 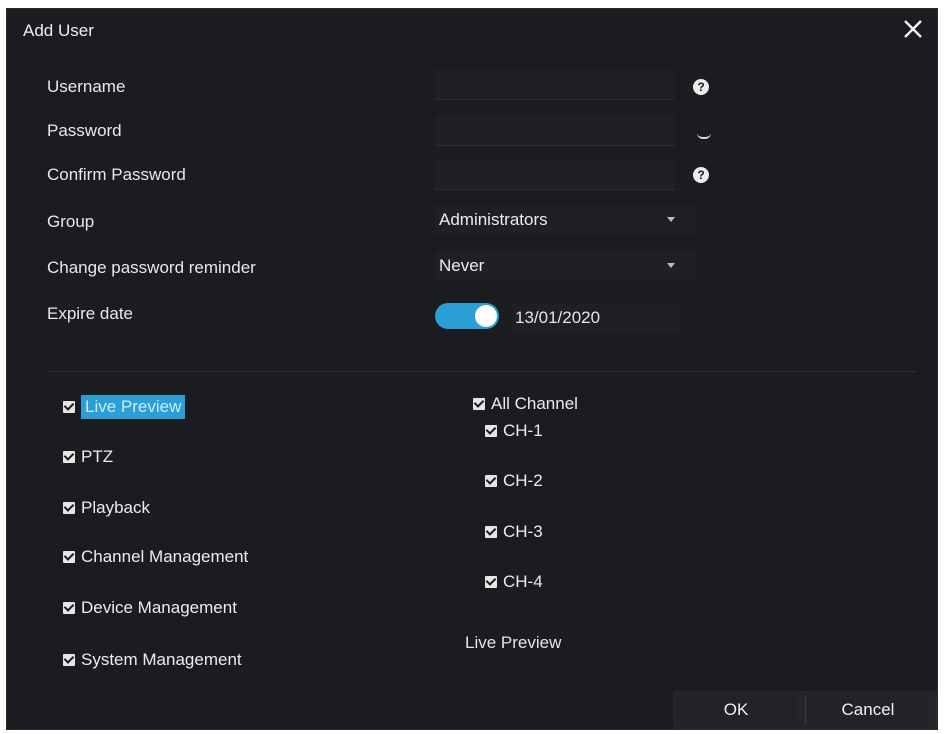 I want to click on permission-live-preview: Live Preview, so click(x=124, y=407).